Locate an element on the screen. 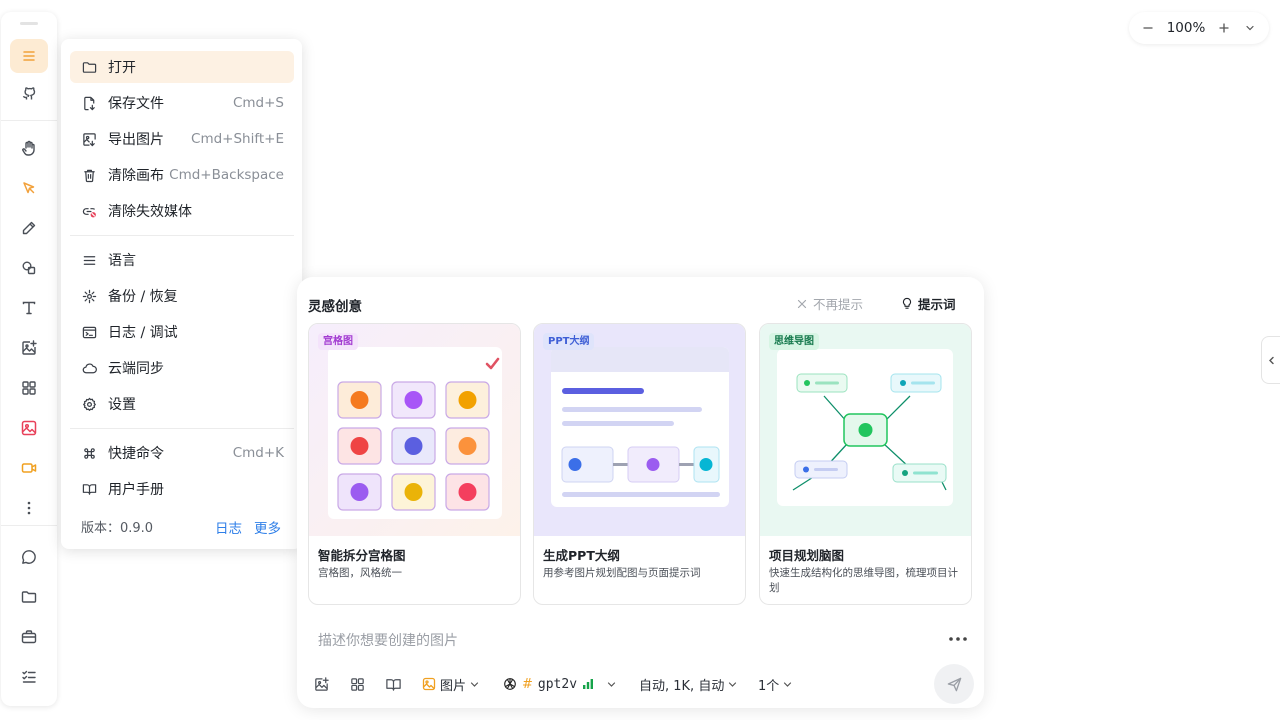  send-icon is located at coordinates (954, 684).